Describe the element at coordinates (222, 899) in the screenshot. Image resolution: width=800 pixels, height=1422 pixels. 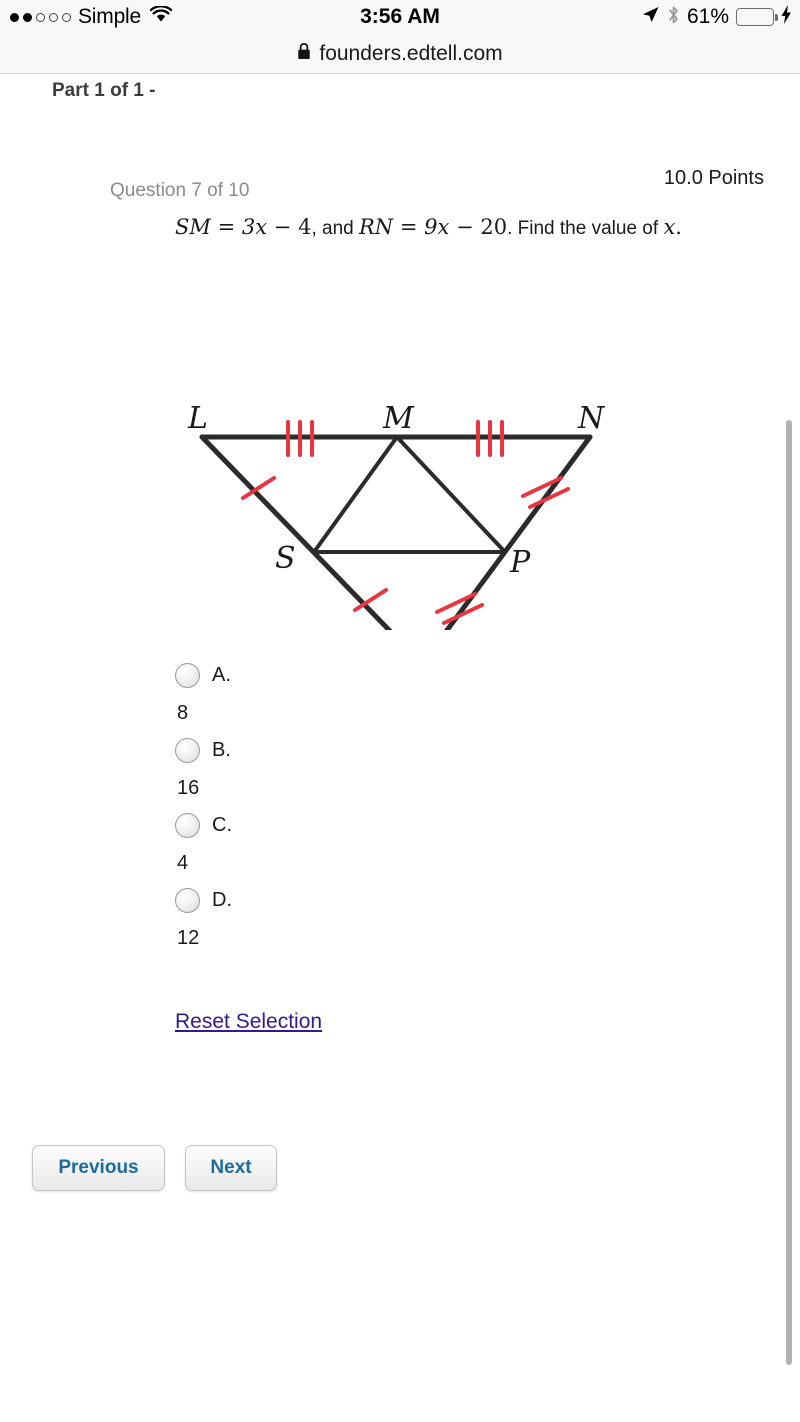
I see `option-letter-d: D.` at that location.